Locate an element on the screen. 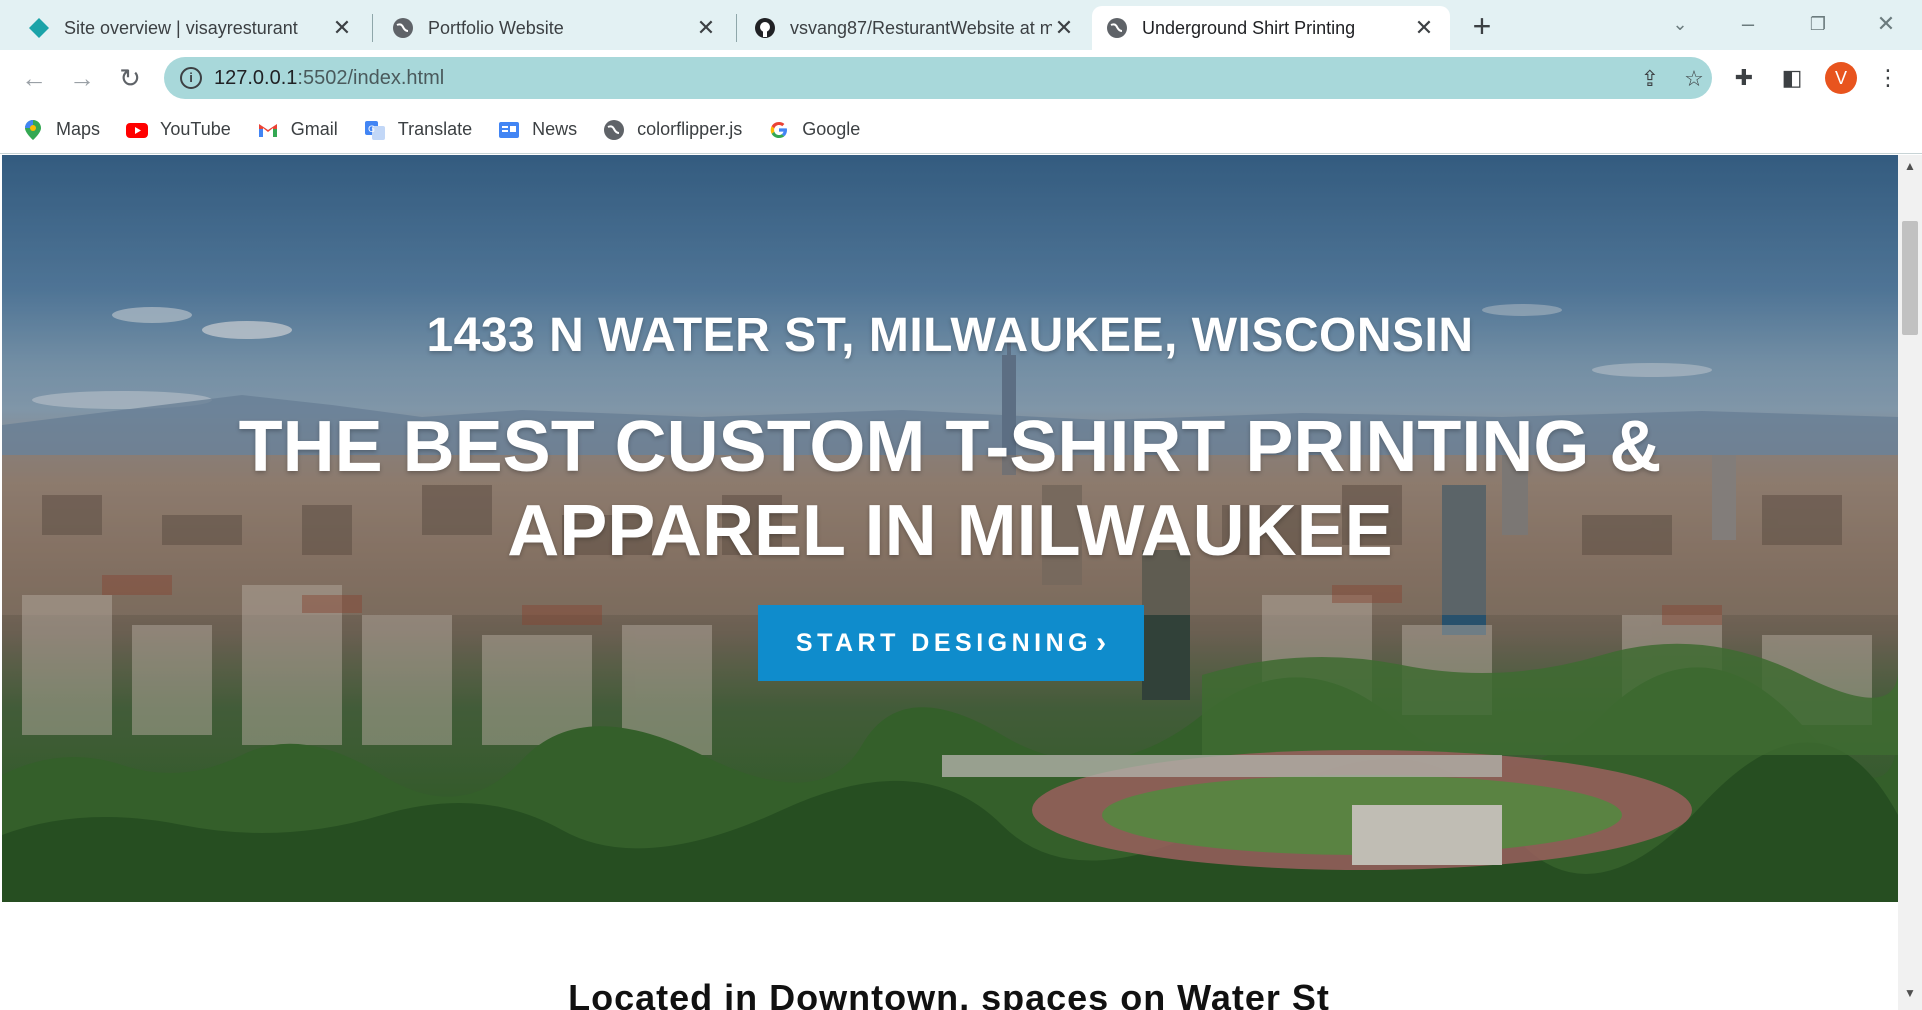  url-host: 127.0.0.1 is located at coordinates (256, 77).